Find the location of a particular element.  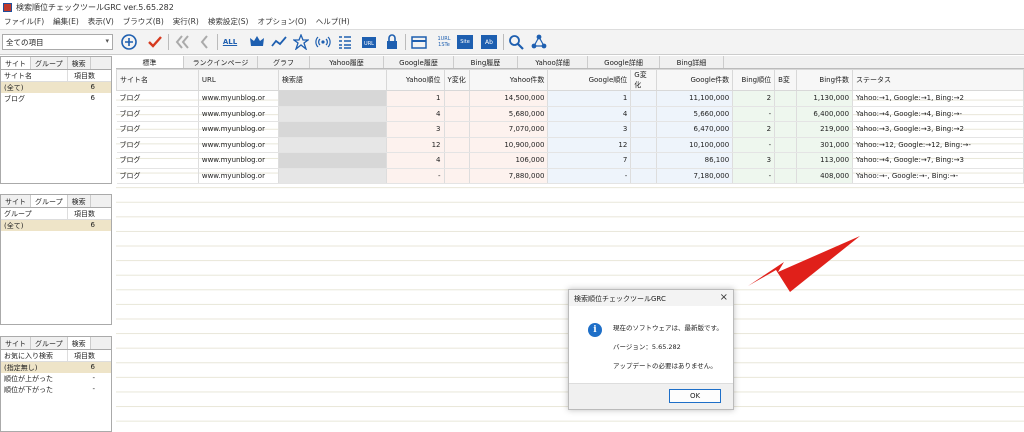

dialog-title-bar: 検索順位チェックツールGRC × is located at coordinates (651, 298).